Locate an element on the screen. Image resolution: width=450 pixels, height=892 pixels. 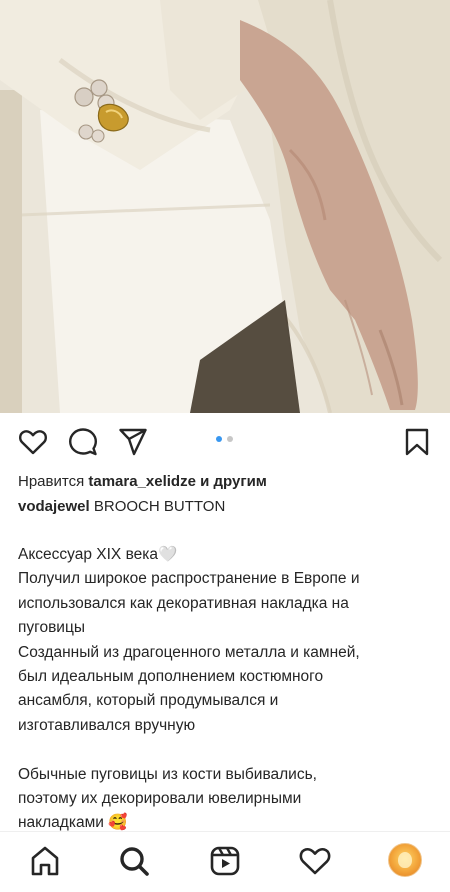
caption-line: изготавливался вручную is located at coordinates (107, 725).